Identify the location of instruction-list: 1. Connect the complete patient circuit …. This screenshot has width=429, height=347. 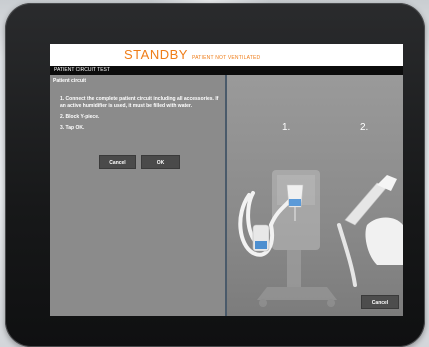
(140, 116).